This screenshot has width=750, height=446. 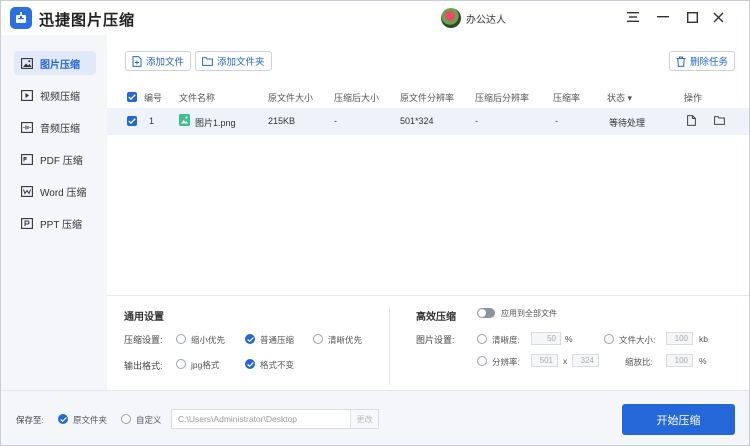 I want to click on row-orig-res: 501*324, so click(x=417, y=121).